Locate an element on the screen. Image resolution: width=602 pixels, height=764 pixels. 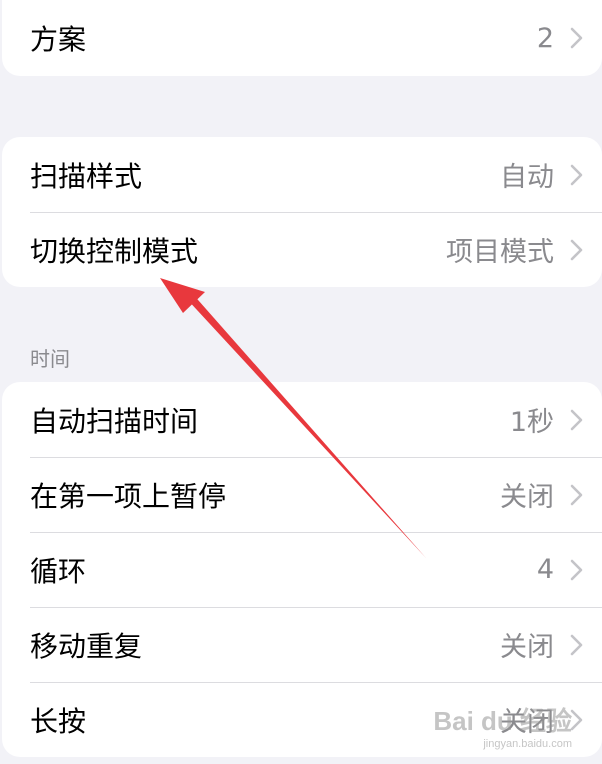
settings-row-move-repeat: 移动重复 关闭 is located at coordinates (302, 644).